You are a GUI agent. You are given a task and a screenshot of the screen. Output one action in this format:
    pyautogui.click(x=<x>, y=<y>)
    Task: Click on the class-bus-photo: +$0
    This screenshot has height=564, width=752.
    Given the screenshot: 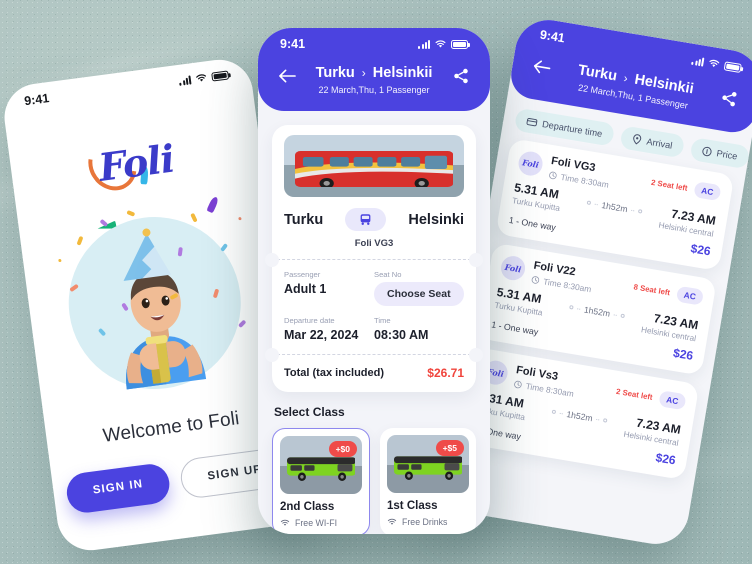 What is the action you would take?
    pyautogui.click(x=321, y=465)
    